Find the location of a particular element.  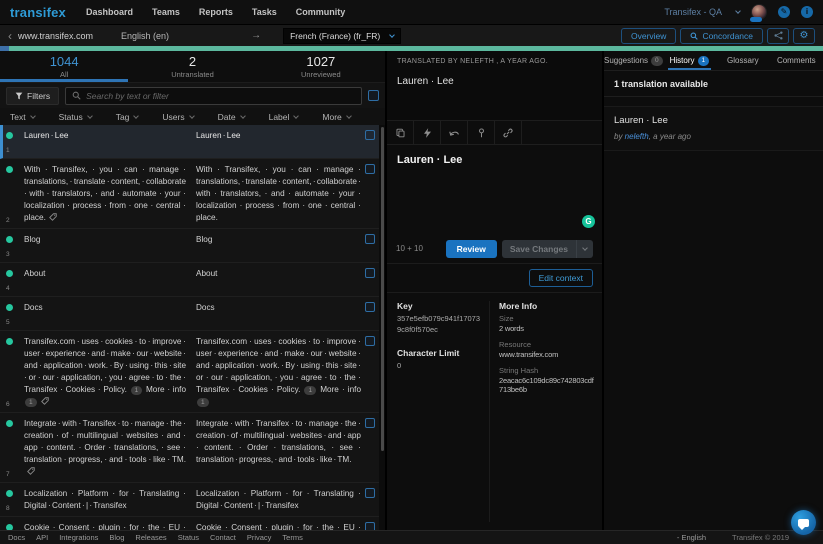

filter-dropdown-tag: Tag is located at coordinates (127, 116).